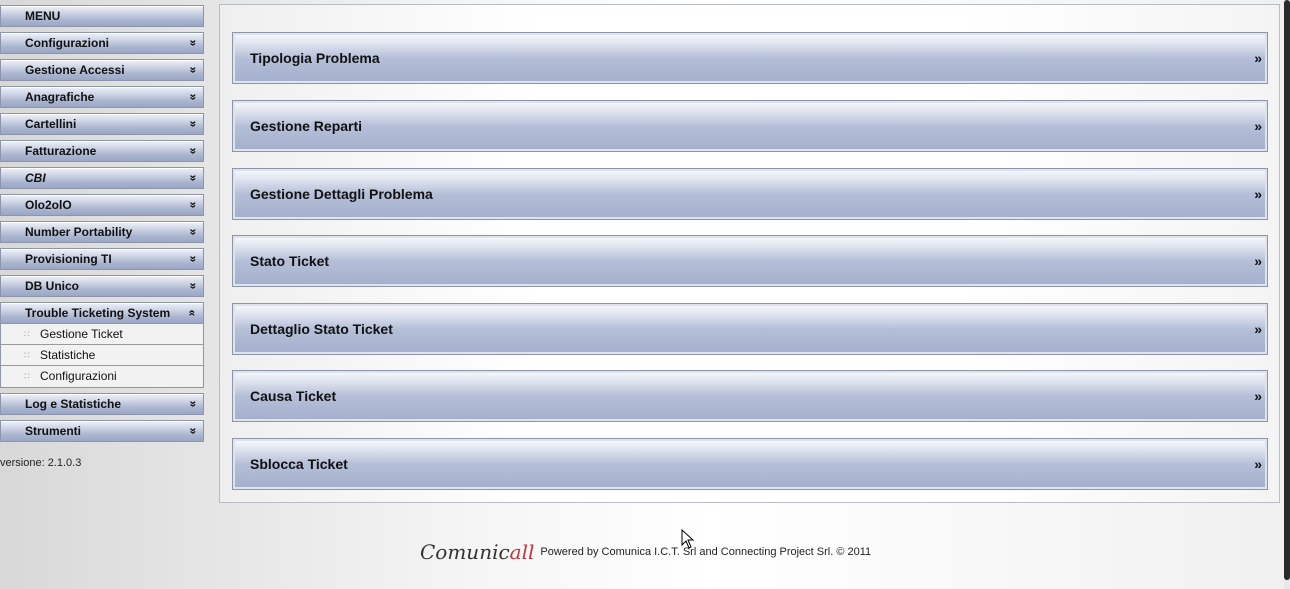 Image resolution: width=1290 pixels, height=589 pixels. I want to click on and-label: and, so click(708, 552).